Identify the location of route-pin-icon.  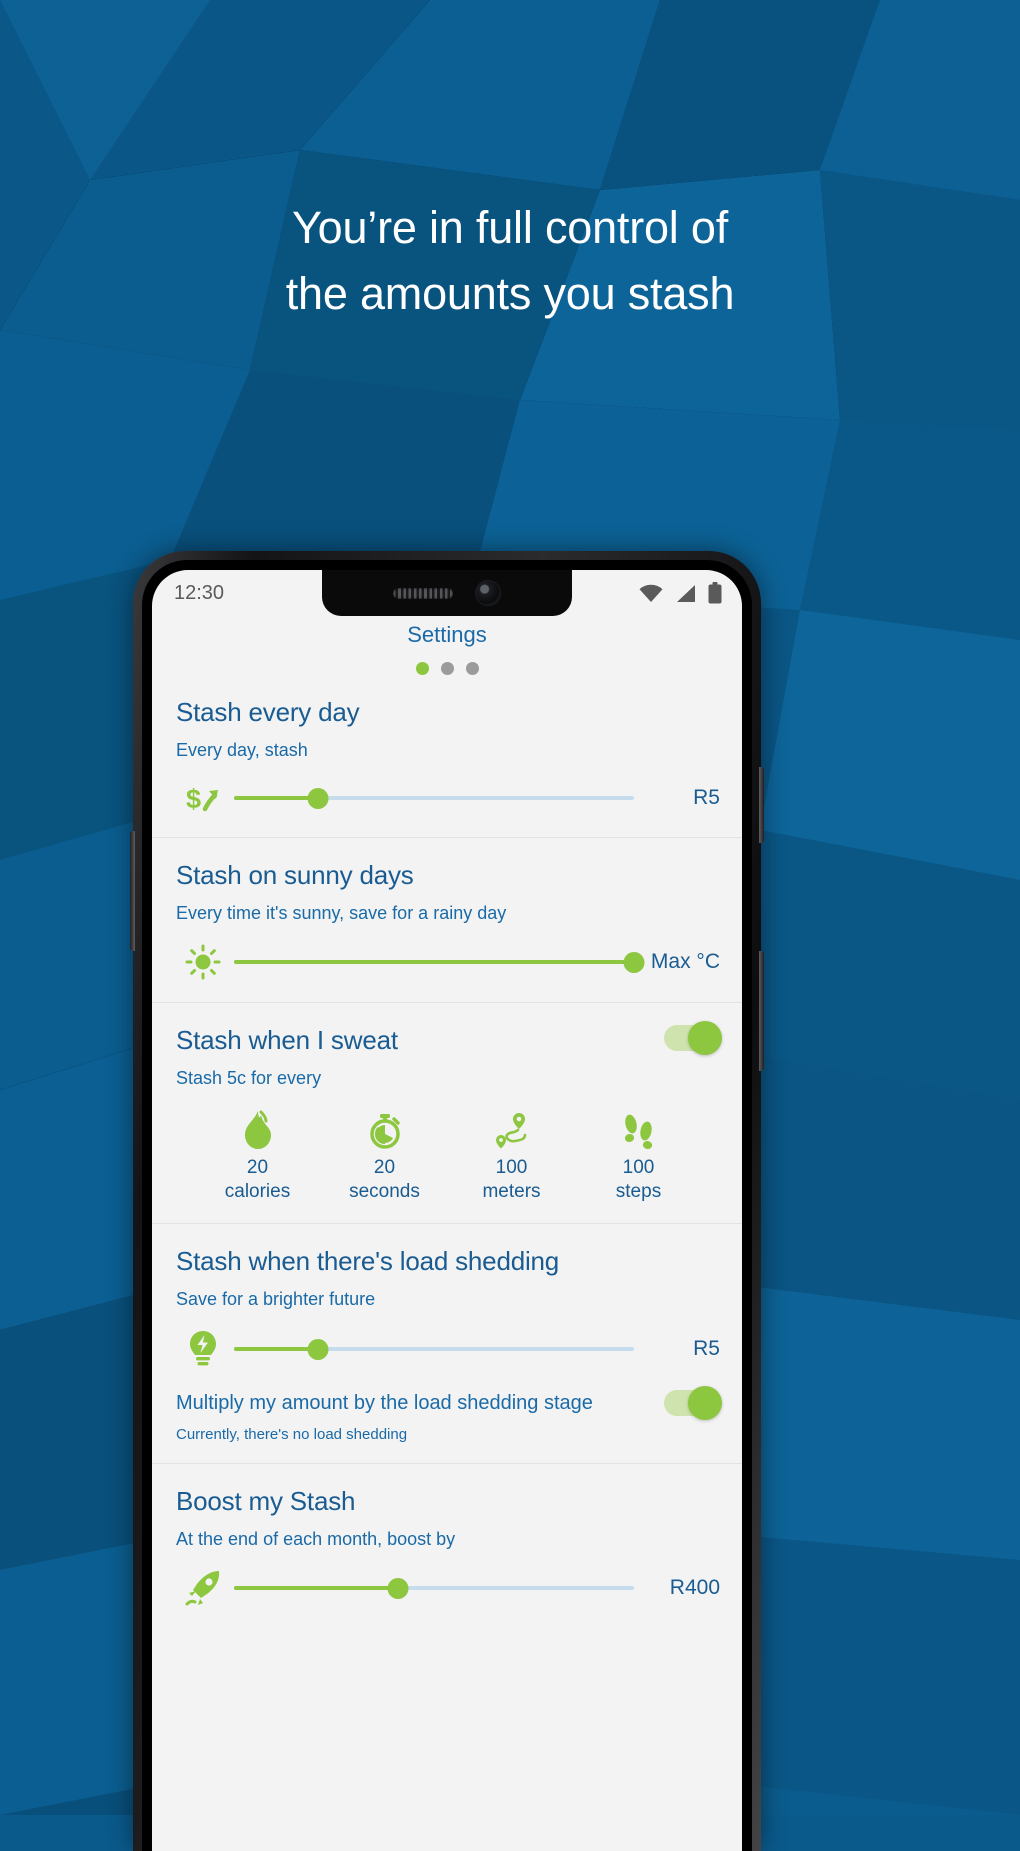
(512, 1130).